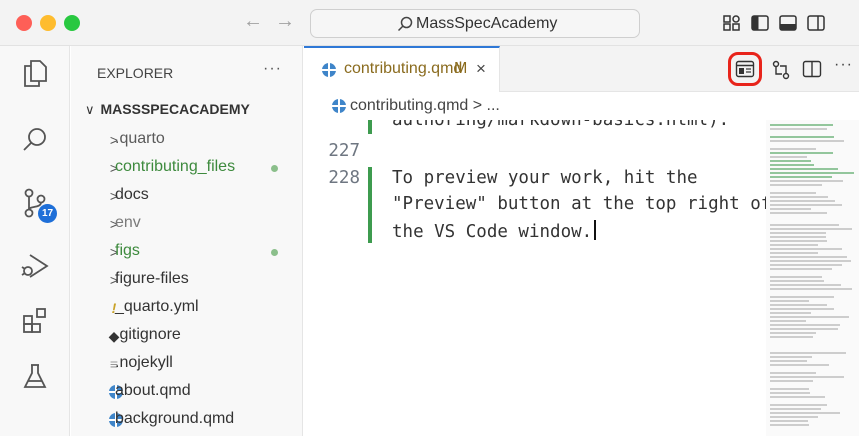 The height and width of the screenshot is (436, 859). I want to click on activity-bar: 17, so click(35, 241).